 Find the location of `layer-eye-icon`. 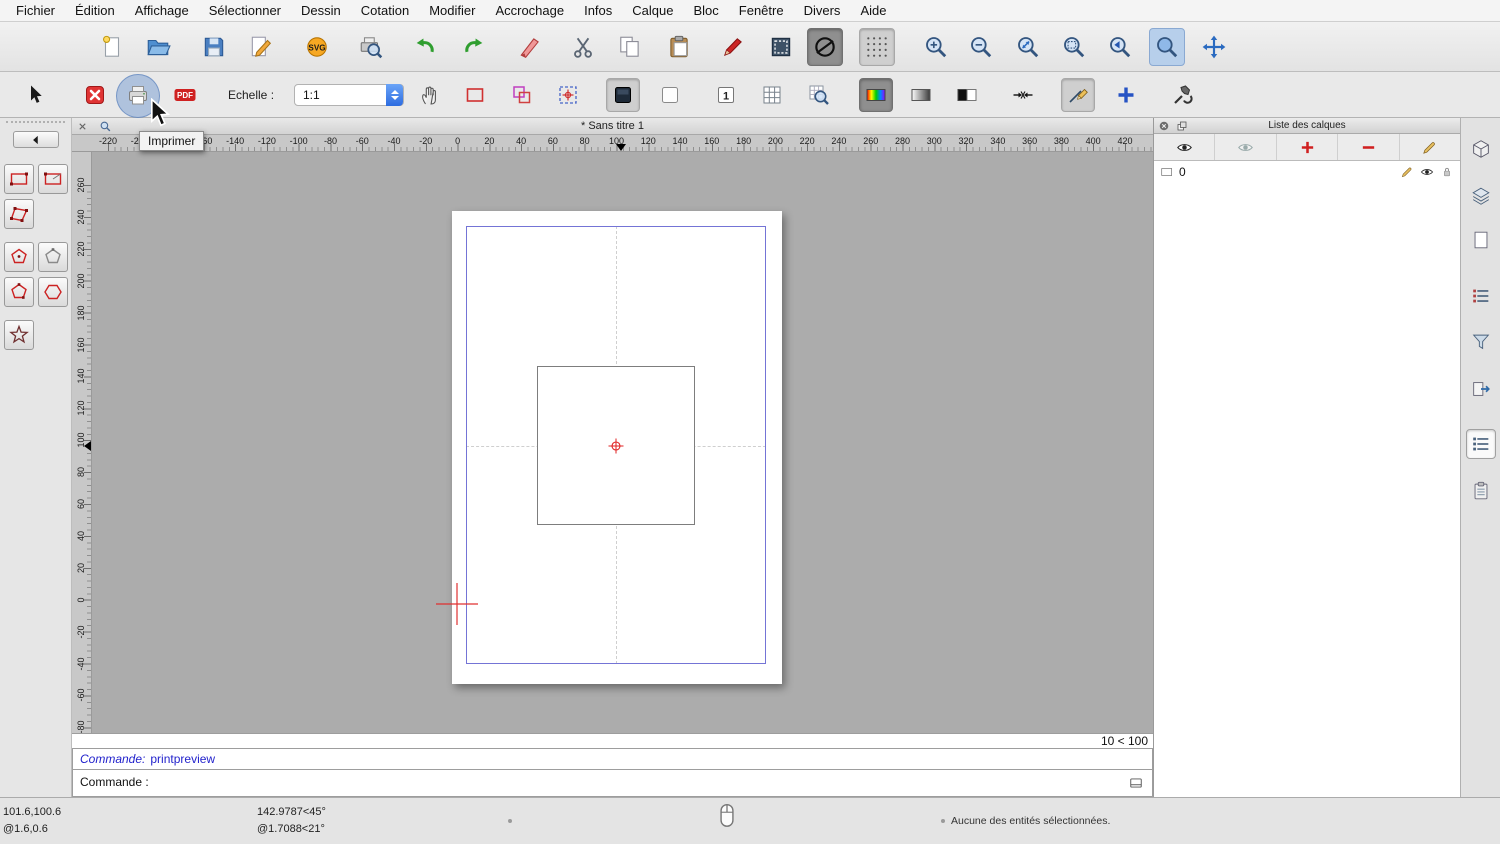

layer-eye-icon is located at coordinates (1427, 172).